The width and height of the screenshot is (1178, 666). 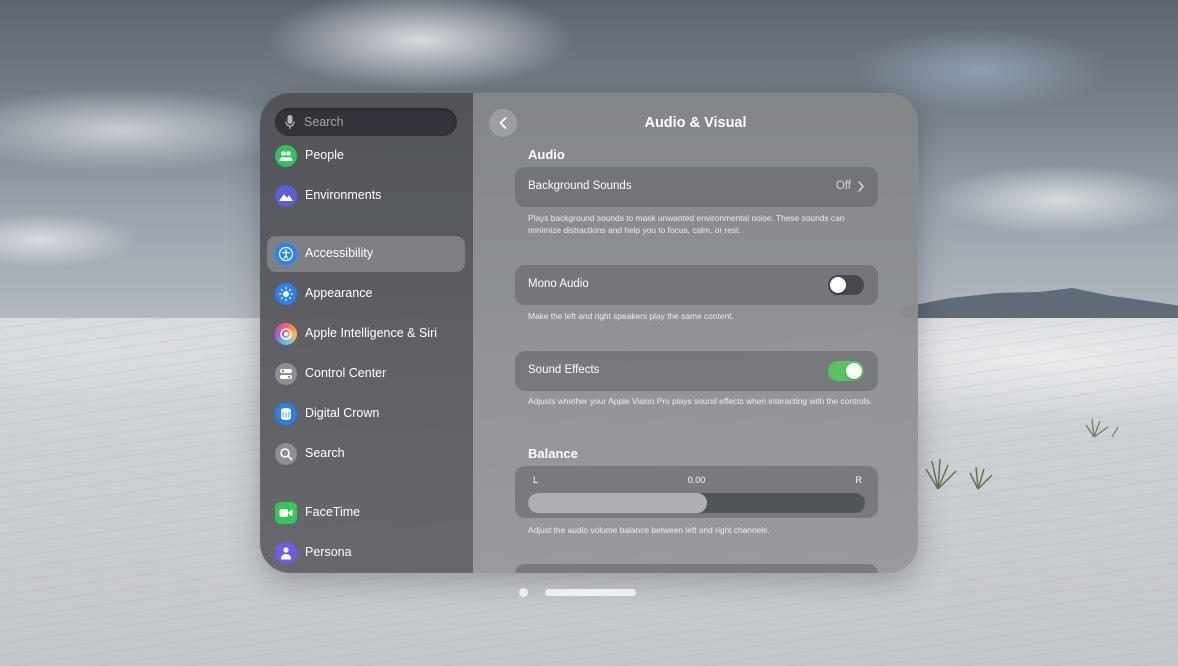 What do you see at coordinates (325, 453) in the screenshot?
I see `sidebar-item-label: Search` at bounding box center [325, 453].